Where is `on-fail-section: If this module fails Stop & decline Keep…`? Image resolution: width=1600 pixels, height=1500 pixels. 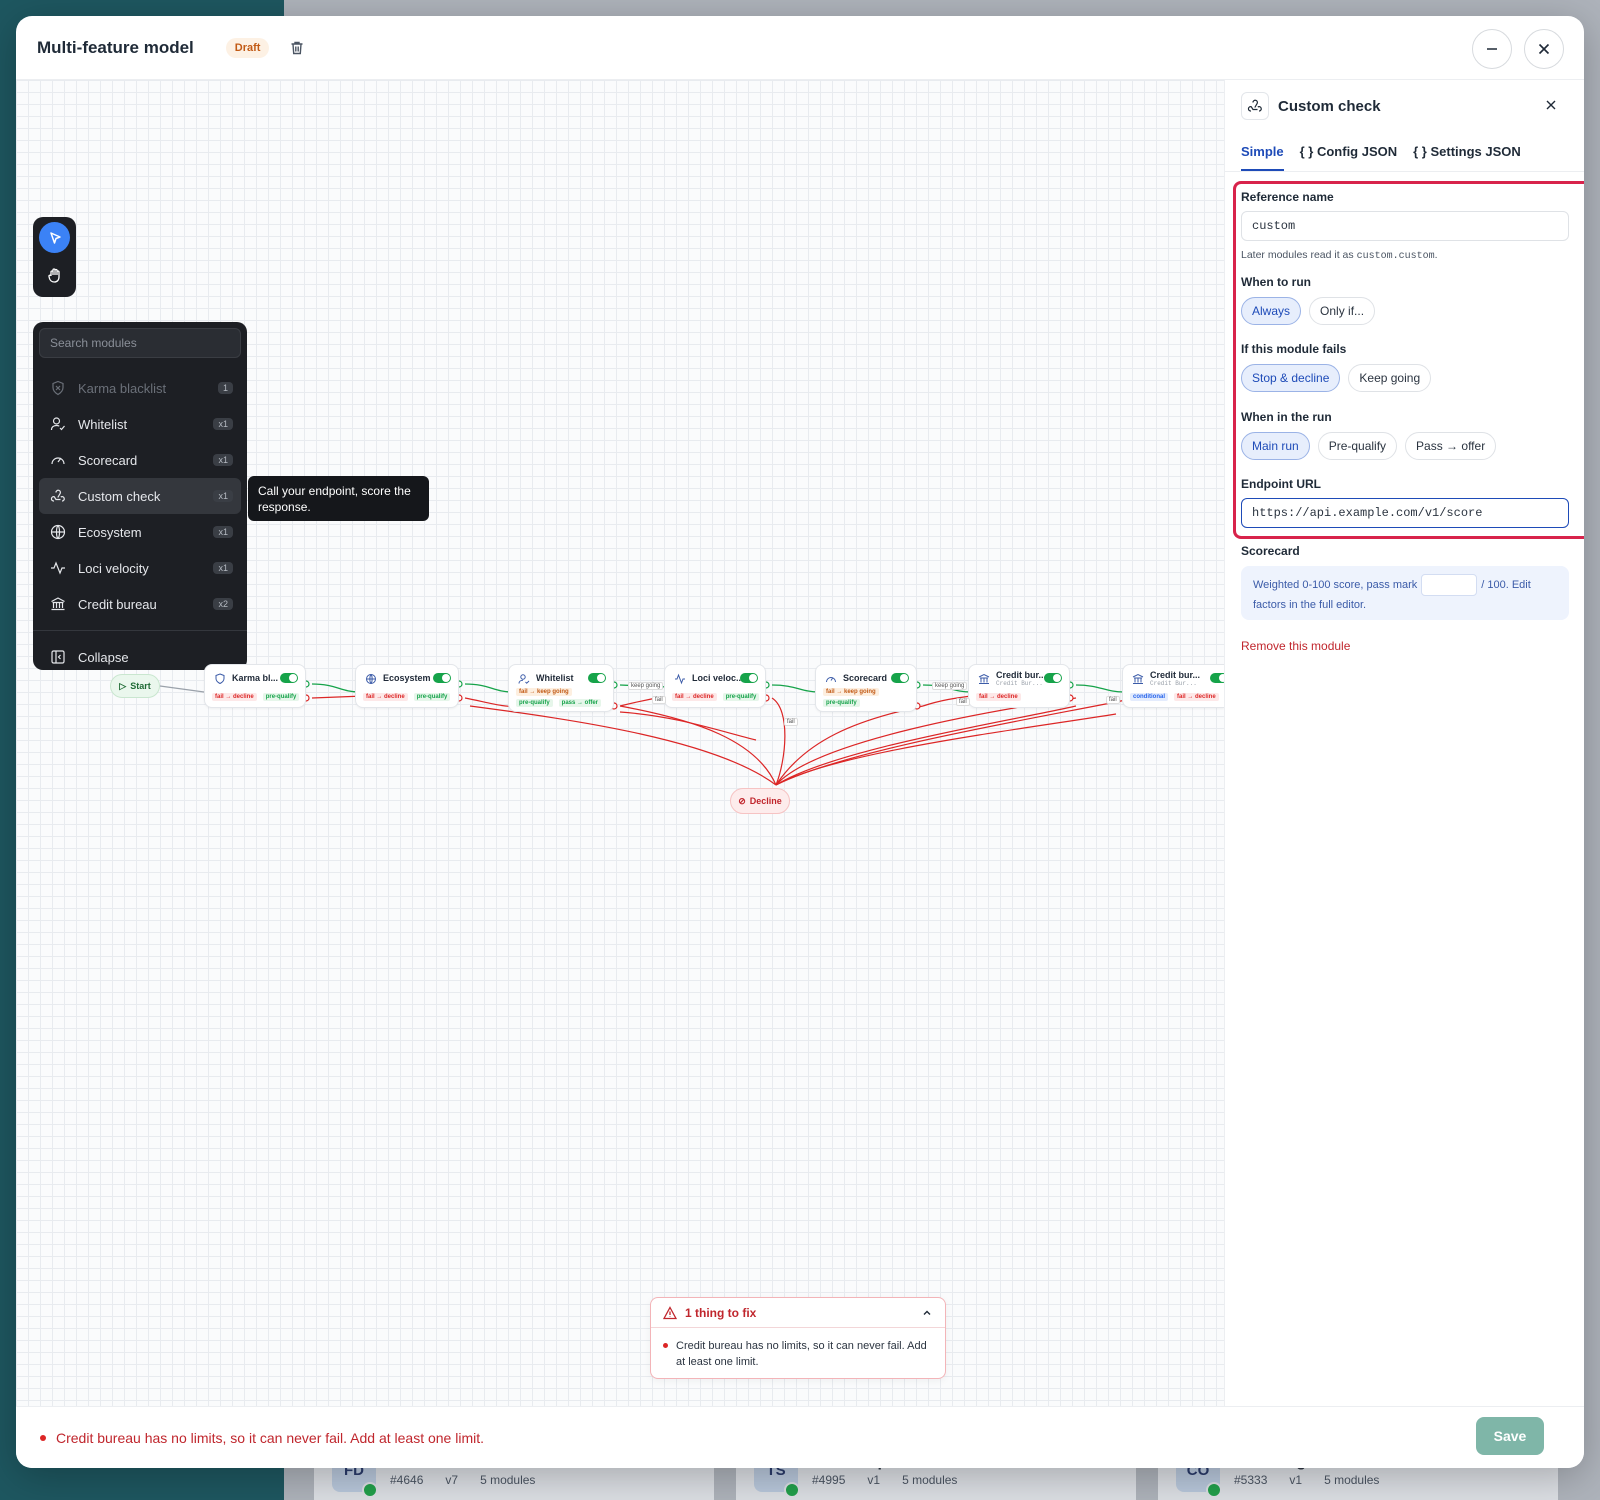 on-fail-section: If this module fails Stop & decline Keep… is located at coordinates (1336, 367).